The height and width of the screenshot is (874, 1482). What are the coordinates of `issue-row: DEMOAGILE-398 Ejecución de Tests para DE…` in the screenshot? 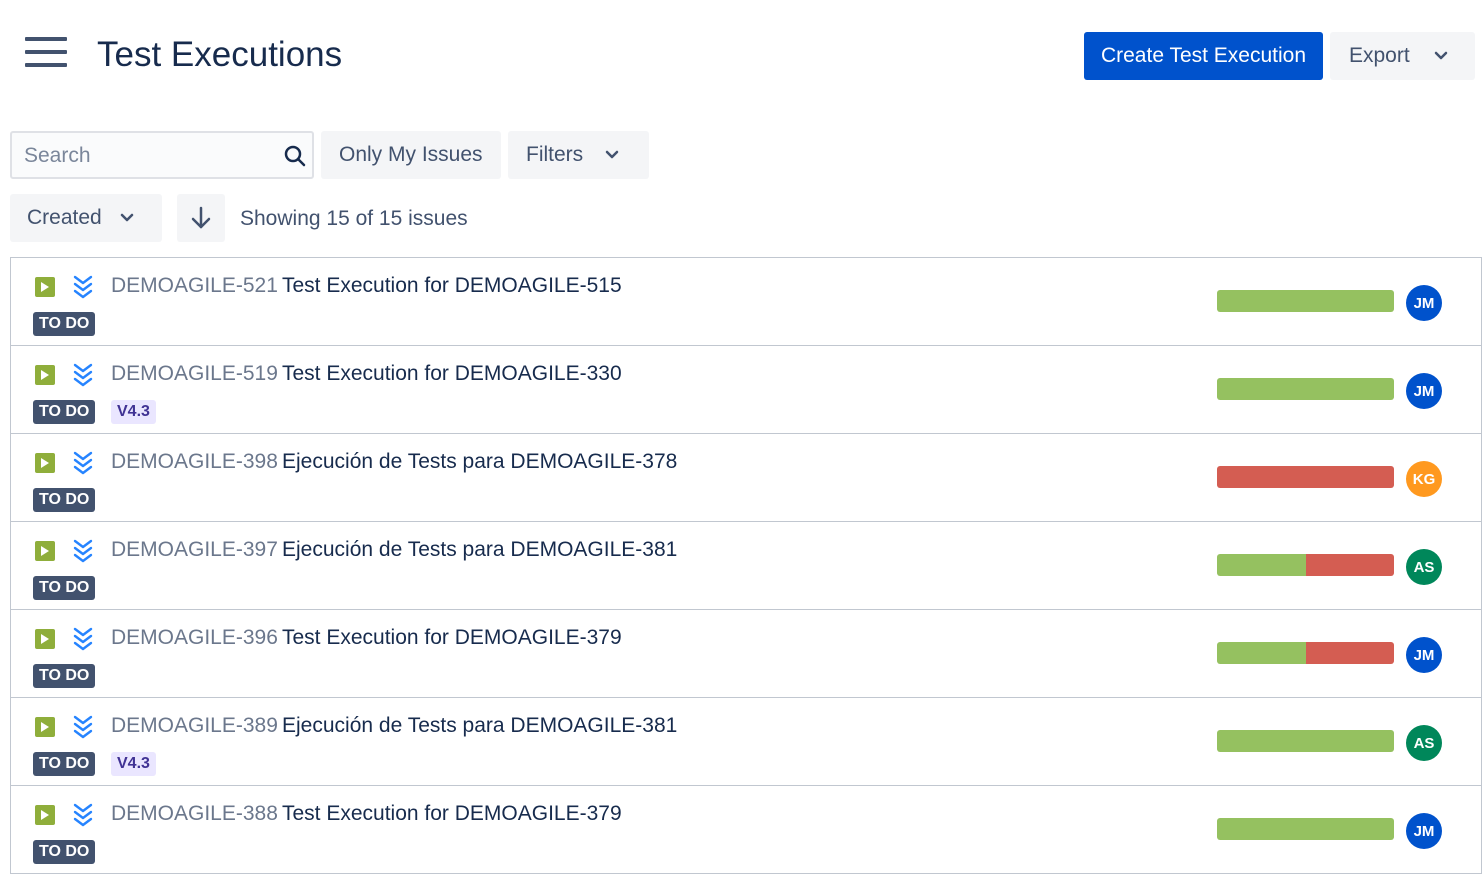 It's located at (746, 478).